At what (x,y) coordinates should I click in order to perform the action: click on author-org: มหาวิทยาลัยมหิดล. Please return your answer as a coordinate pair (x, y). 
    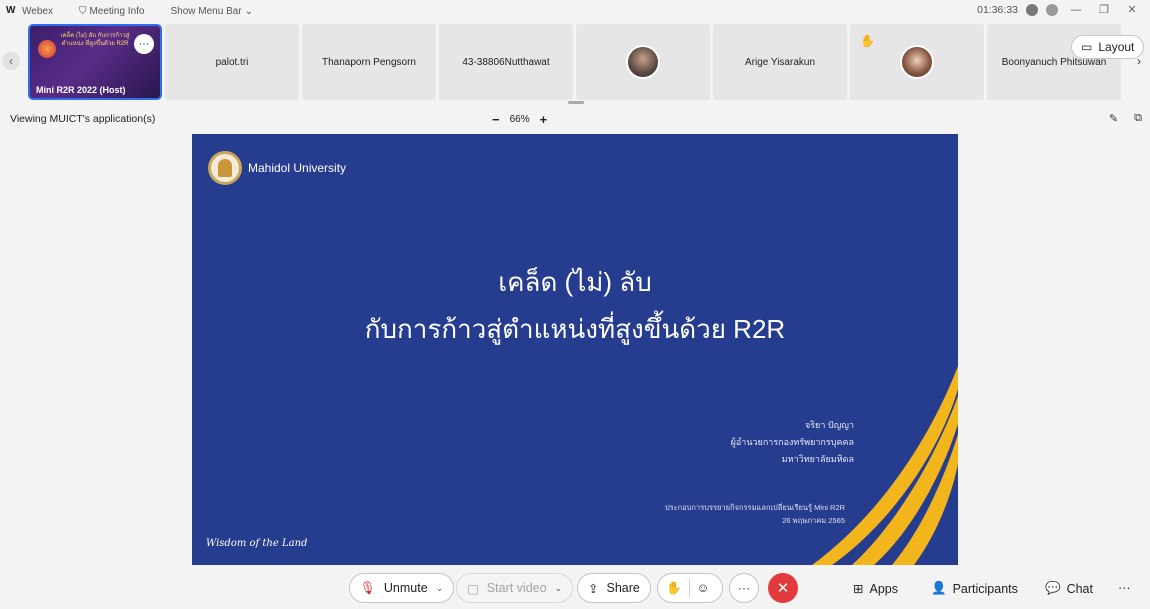
    Looking at the image, I should click on (817, 459).